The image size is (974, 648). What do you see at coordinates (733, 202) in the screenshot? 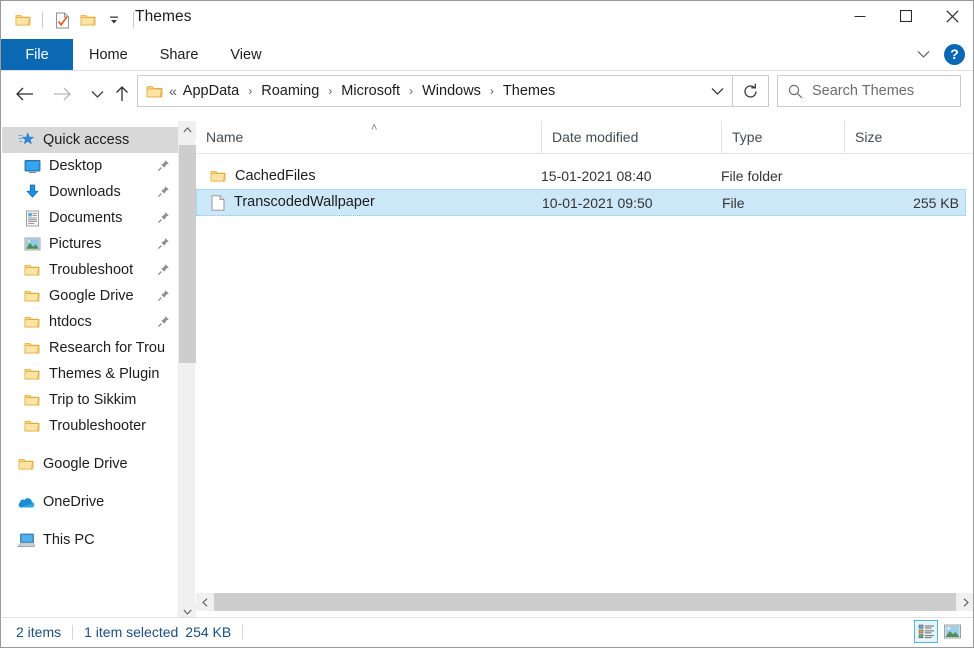
I see `file-type-cell: File` at bounding box center [733, 202].